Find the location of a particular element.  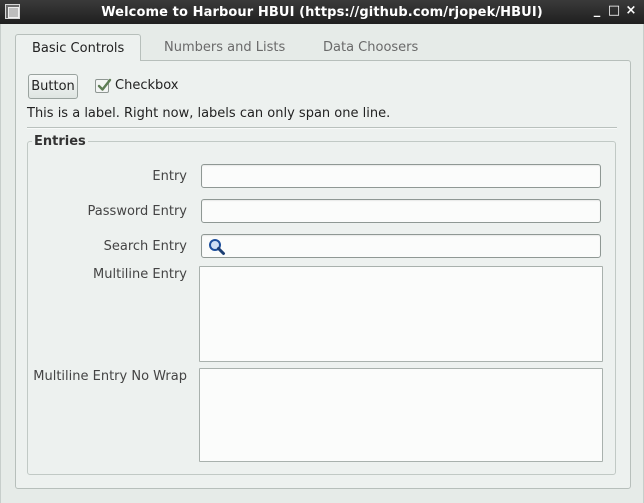

minimize-icon: _ is located at coordinates (597, 11).